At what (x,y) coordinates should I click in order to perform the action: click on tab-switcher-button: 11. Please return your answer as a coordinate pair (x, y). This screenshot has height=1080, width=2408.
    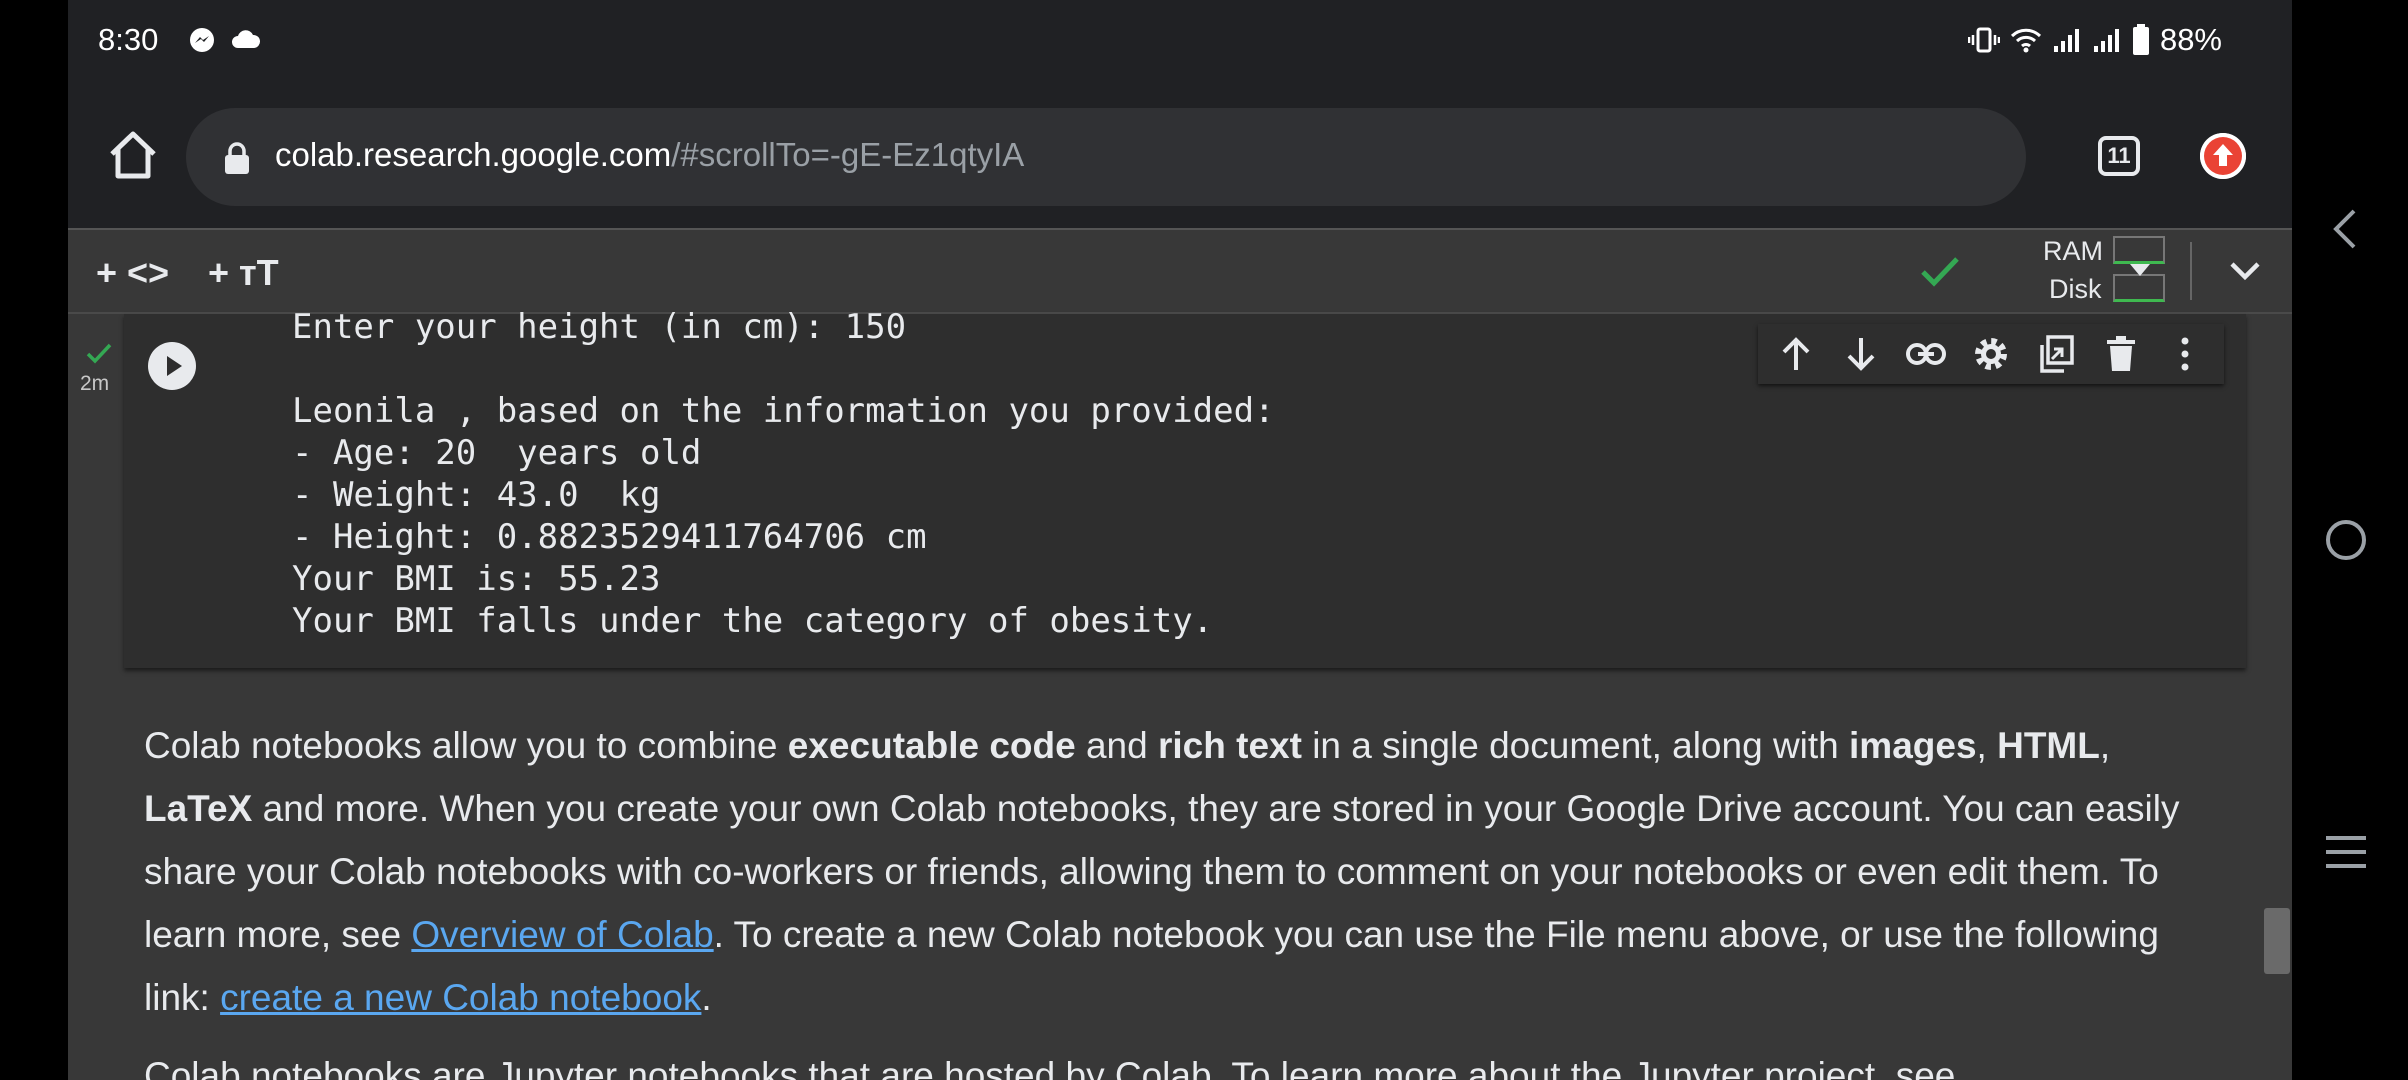
    Looking at the image, I should click on (2119, 156).